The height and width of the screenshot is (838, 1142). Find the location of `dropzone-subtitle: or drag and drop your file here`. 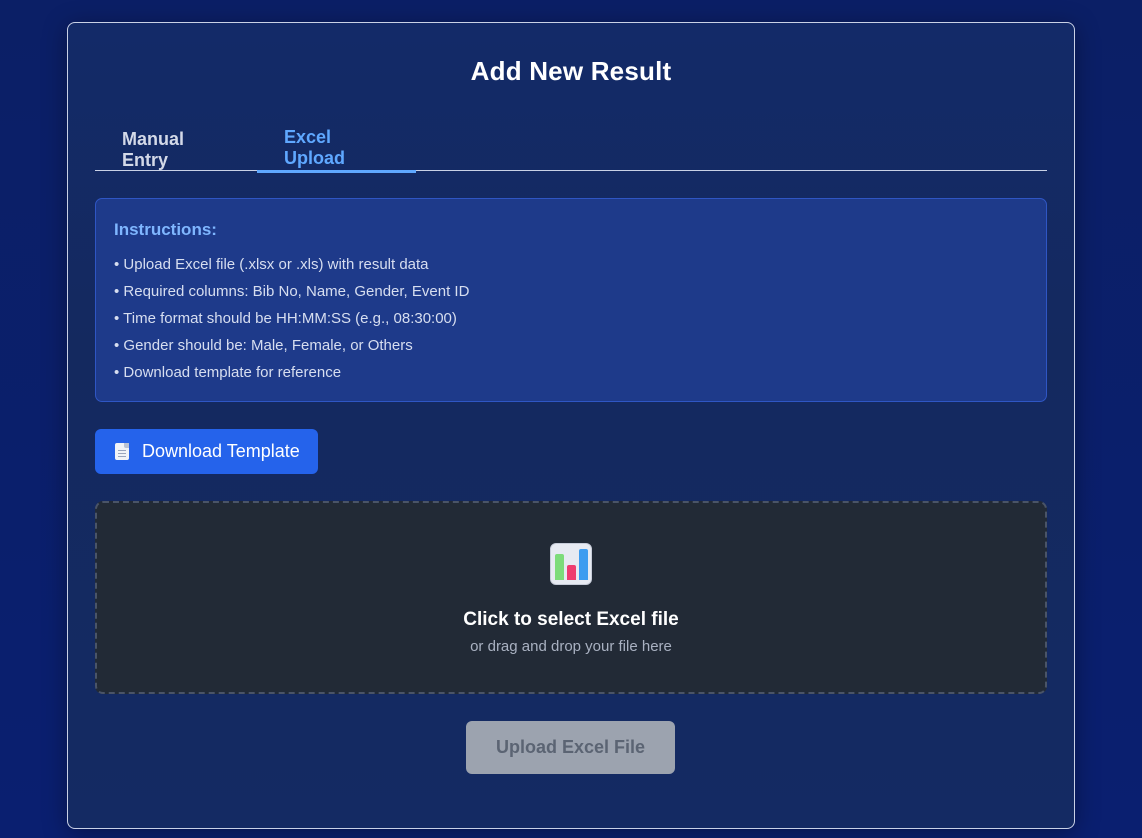

dropzone-subtitle: or drag and drop your file here is located at coordinates (571, 646).